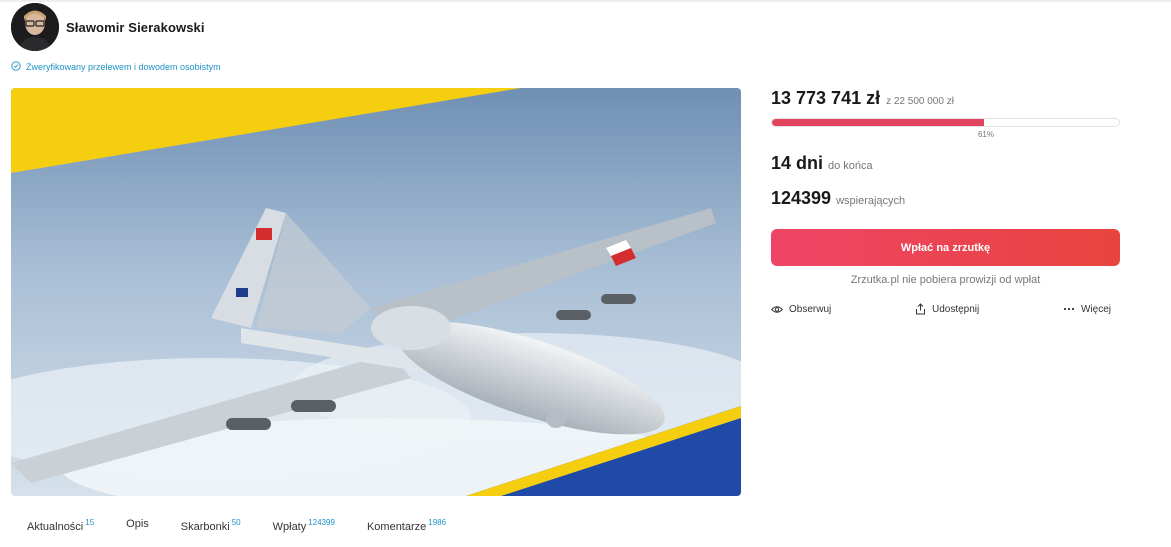 The image size is (1171, 547). Describe the element at coordinates (1095, 309) in the screenshot. I see `more-label: Więcej` at that location.